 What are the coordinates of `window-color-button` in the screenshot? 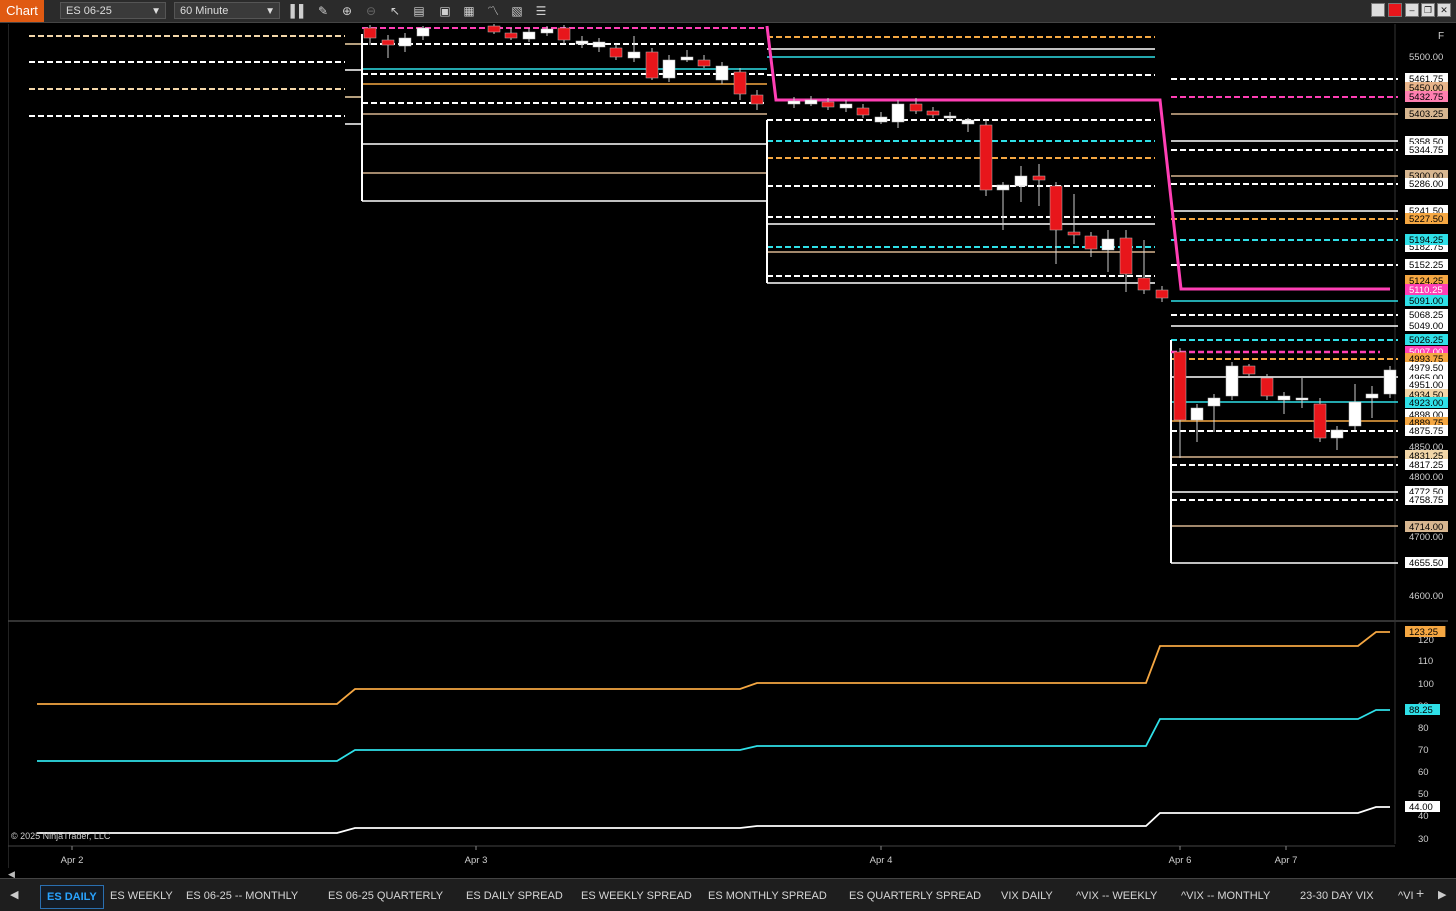 It's located at (1378, 10).